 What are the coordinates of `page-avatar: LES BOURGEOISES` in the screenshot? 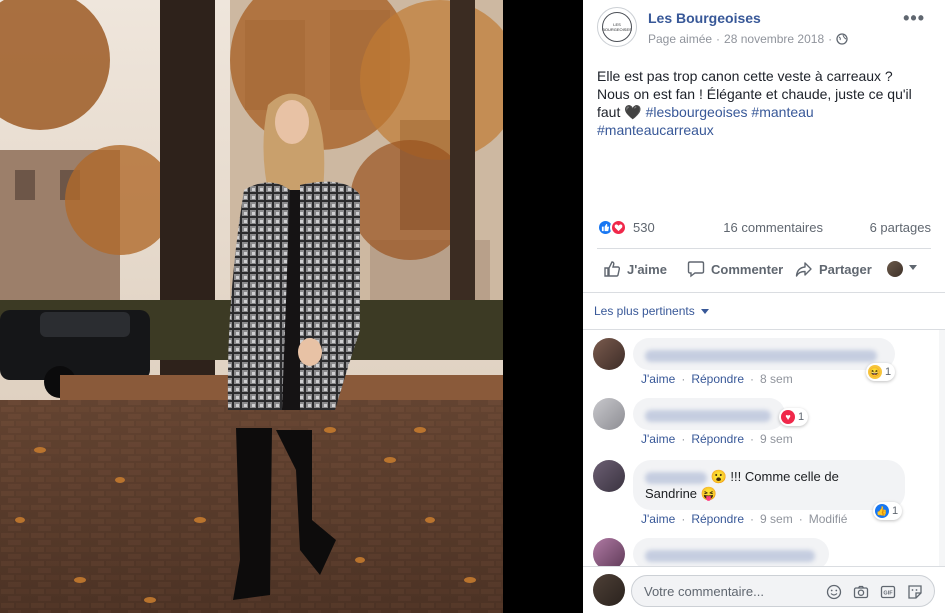 It's located at (617, 27).